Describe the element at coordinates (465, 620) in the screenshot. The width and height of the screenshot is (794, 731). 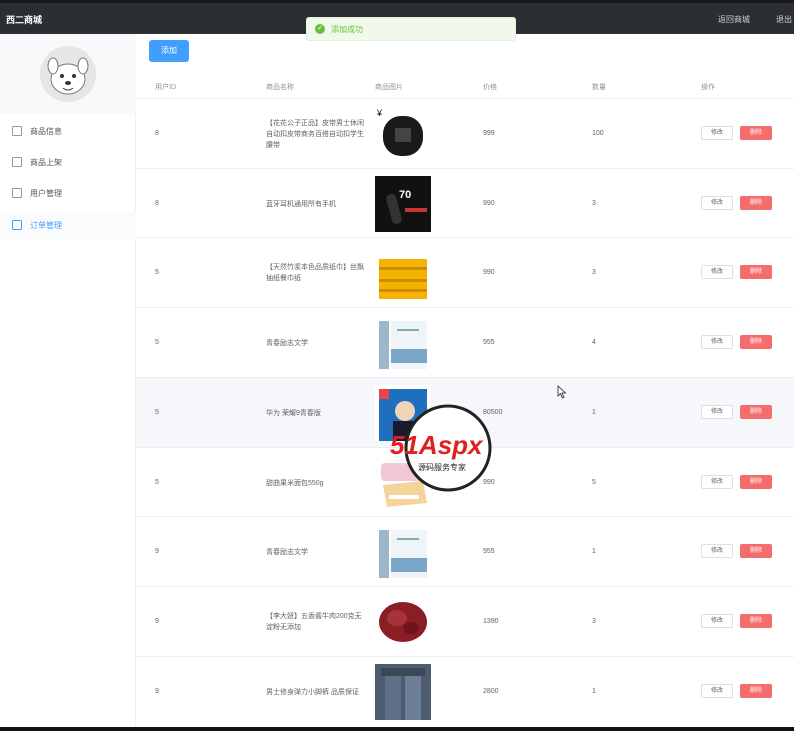
I see `table-row: 9 【李大妞】五香酱牛肉200克无淀粉无添加 1390 3 修改 删除` at that location.